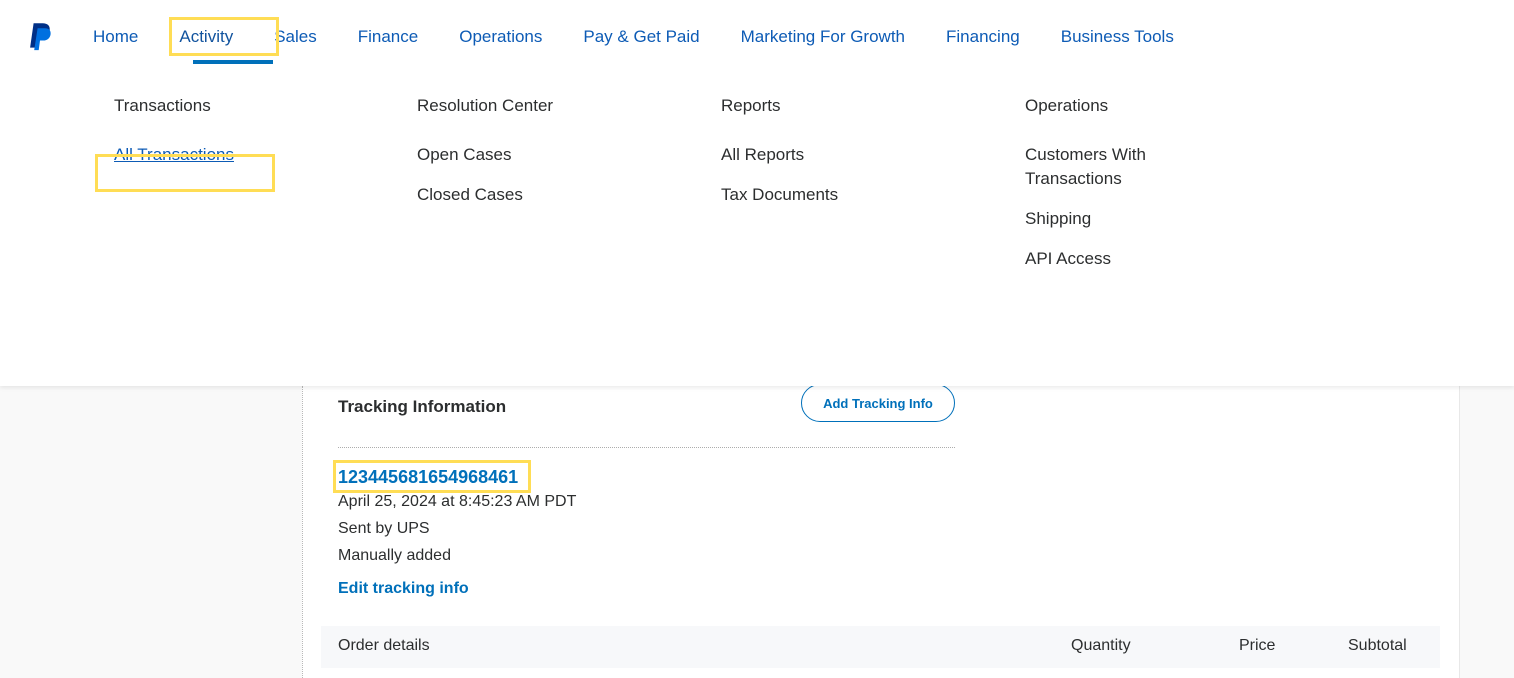  Describe the element at coordinates (233, 62) in the screenshot. I see `active-tab-underline` at that location.